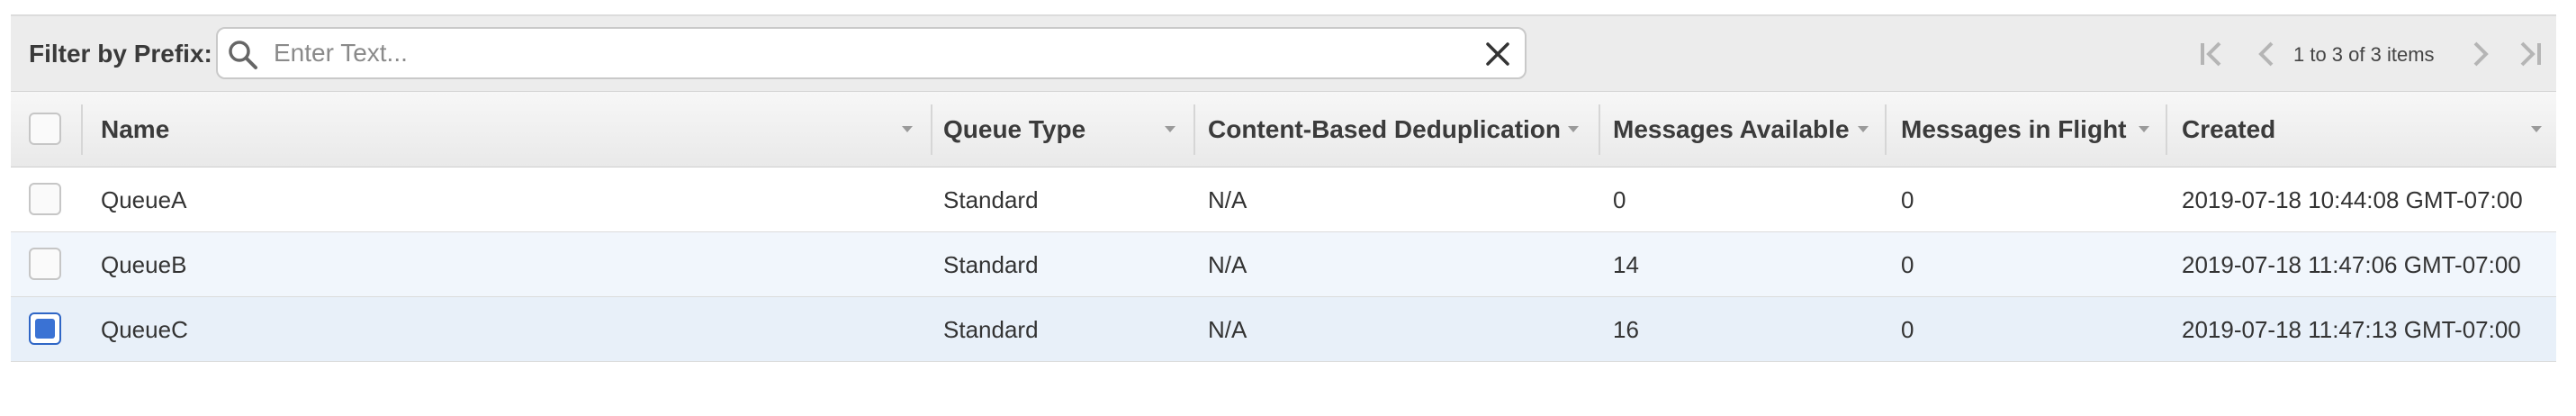 The width and height of the screenshot is (2576, 416). I want to click on queue-name: QueueC, so click(144, 329).